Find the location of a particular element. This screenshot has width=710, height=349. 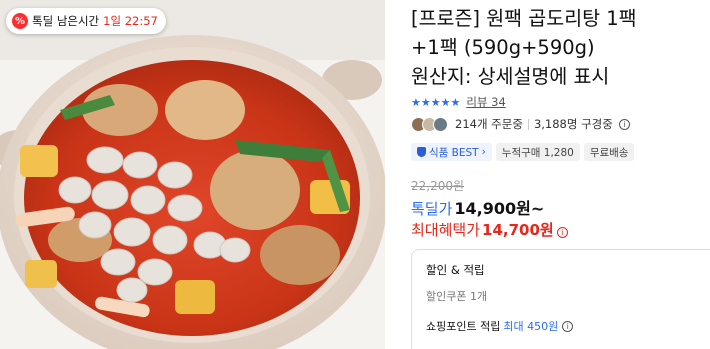

badge-row: 식품 BEST › 누적구매 1,280 무료배송 is located at coordinates (523, 152).